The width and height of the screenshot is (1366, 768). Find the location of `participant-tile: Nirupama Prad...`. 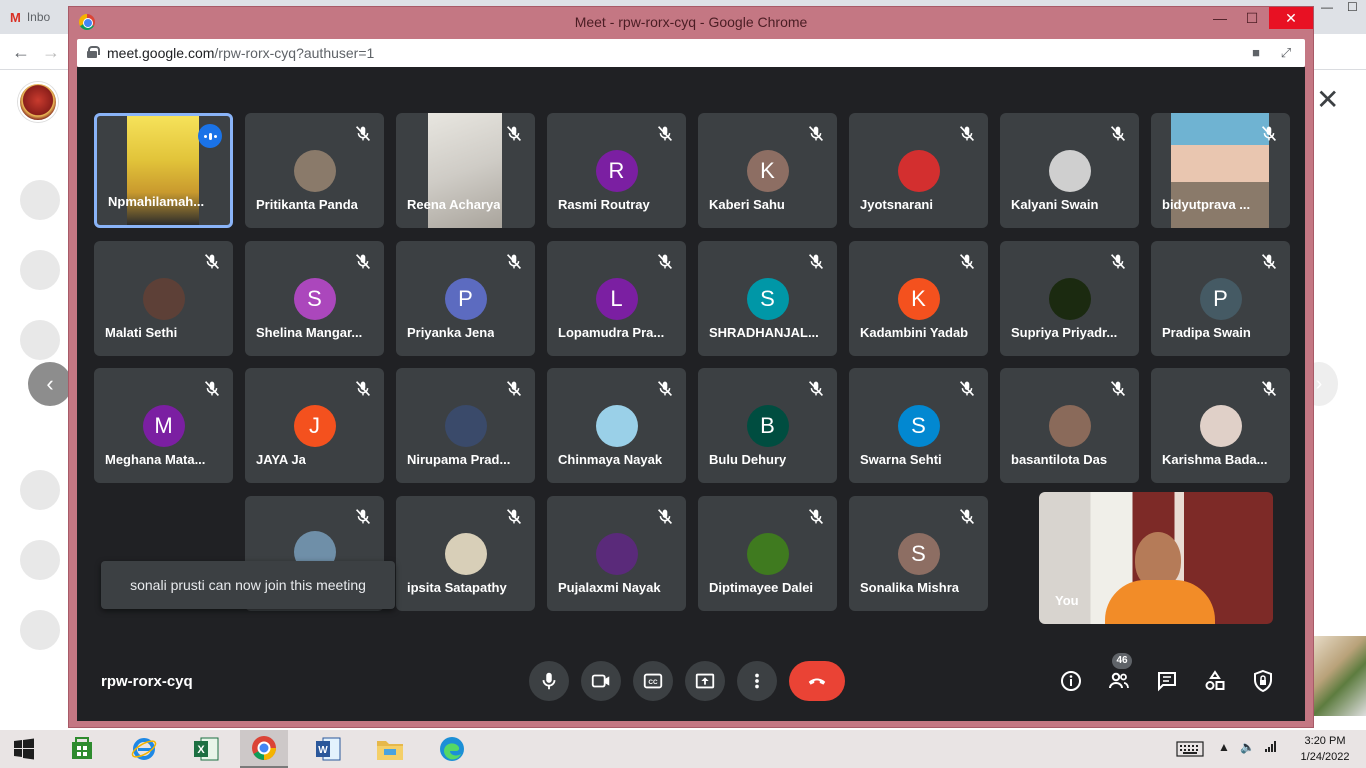

participant-tile: Nirupama Prad... is located at coordinates (465, 425).